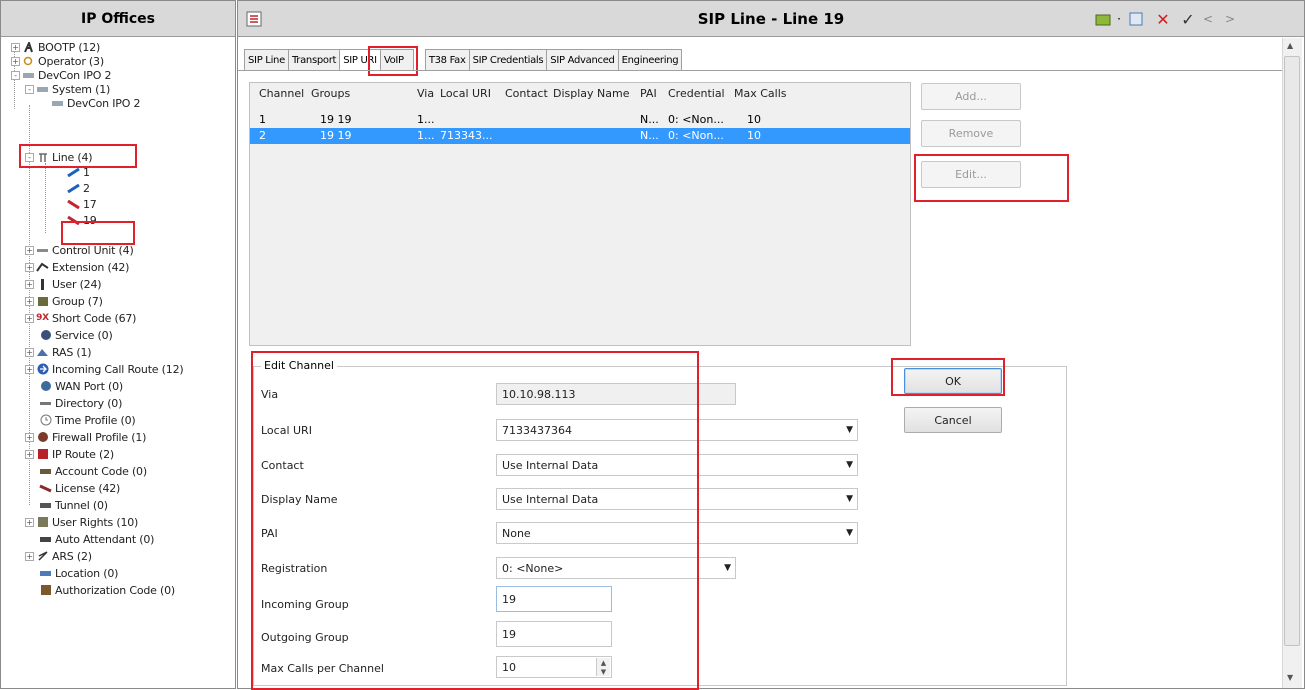 This screenshot has height=690, width=1305. Describe the element at coordinates (105, 539) in the screenshot. I see `tree-label: Auto Attendant (0)` at that location.